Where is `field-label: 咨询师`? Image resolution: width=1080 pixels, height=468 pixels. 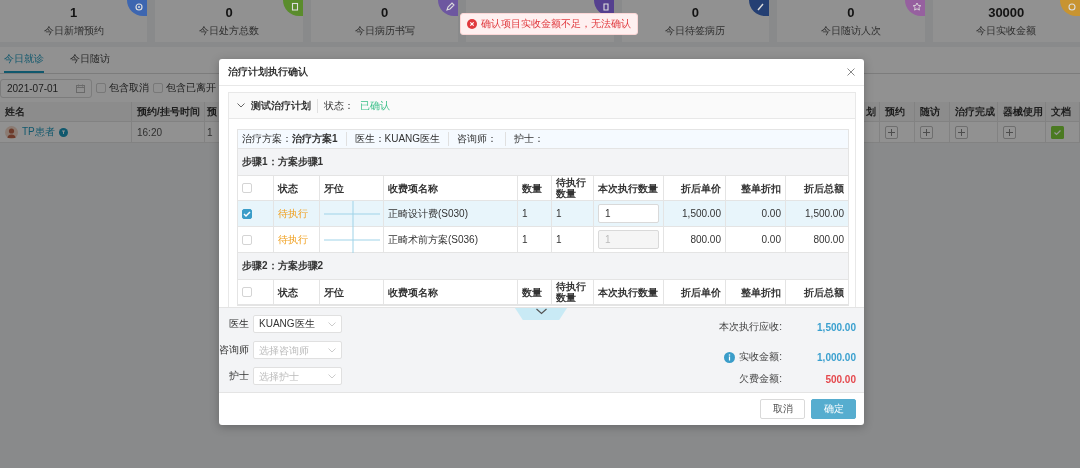 field-label: 咨询师 is located at coordinates (234, 350).